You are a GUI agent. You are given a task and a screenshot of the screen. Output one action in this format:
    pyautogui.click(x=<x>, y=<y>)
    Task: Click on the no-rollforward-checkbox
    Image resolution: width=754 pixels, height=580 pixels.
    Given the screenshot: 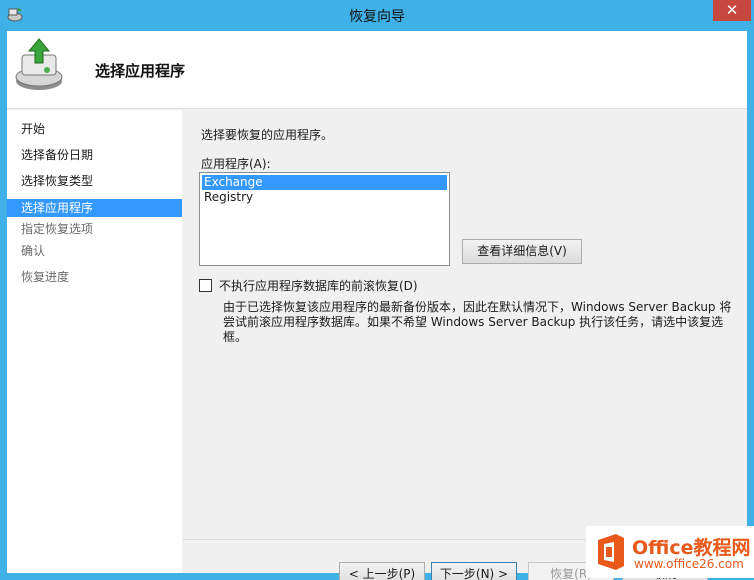 What is the action you would take?
    pyautogui.click(x=205, y=285)
    